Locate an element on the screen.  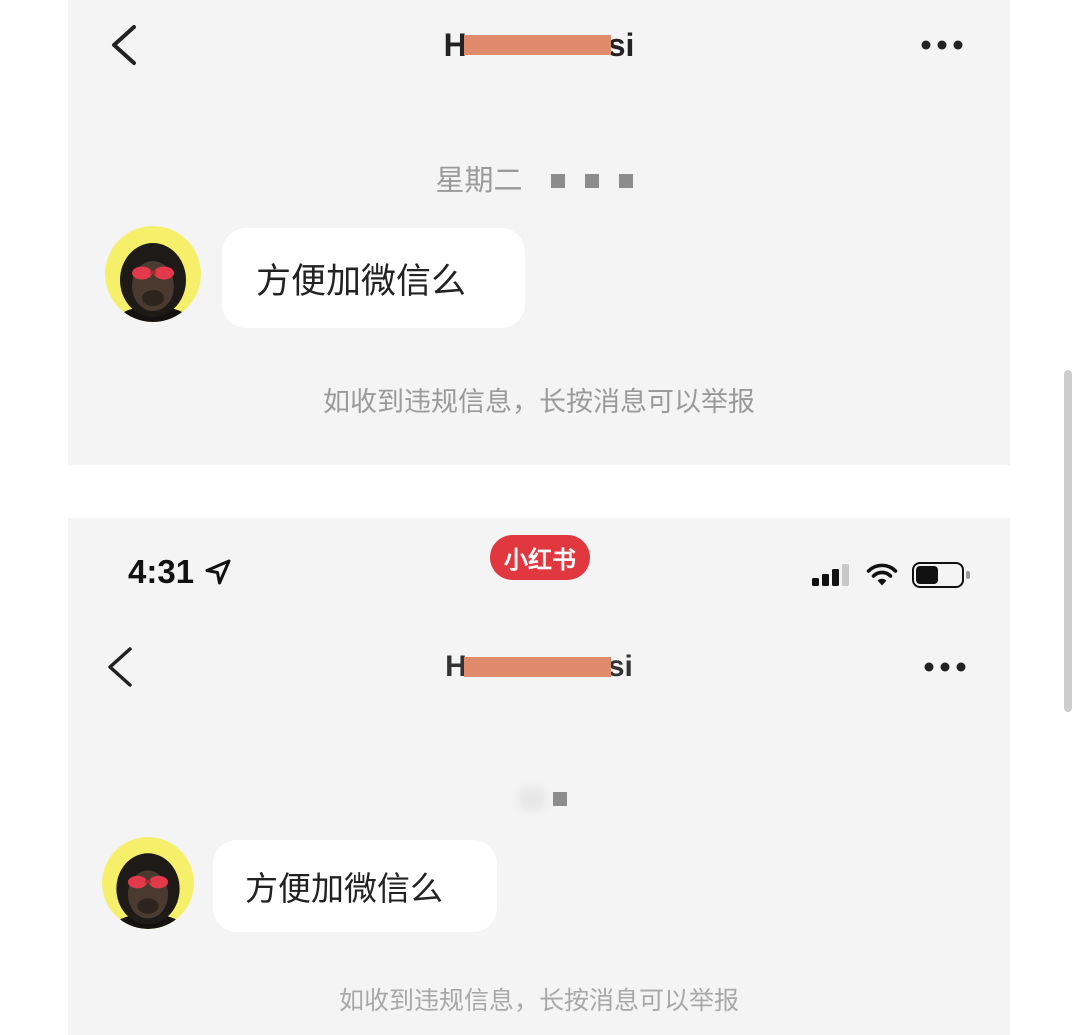
cellular-signal-icon is located at coordinates (830, 575).